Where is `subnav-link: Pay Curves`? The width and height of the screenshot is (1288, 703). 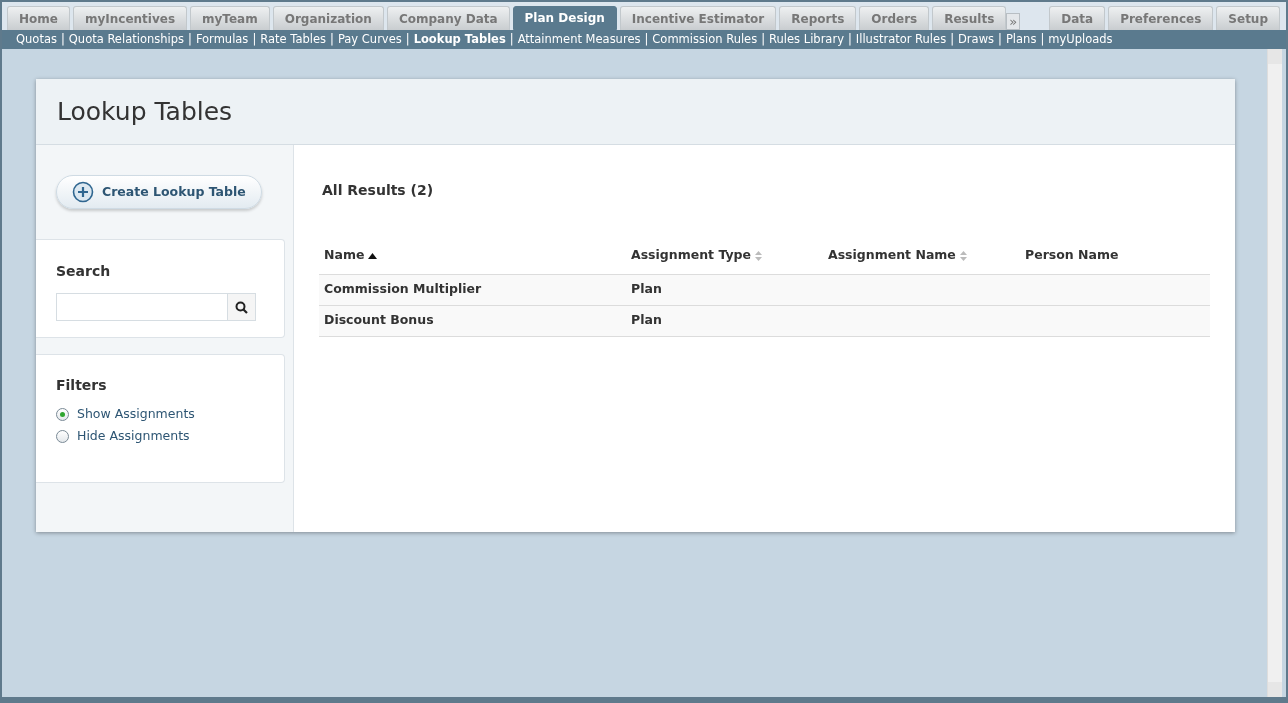 subnav-link: Pay Curves is located at coordinates (369, 39).